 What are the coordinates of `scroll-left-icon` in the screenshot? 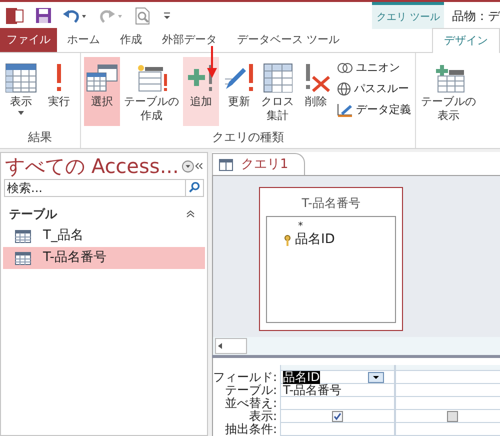 It's located at (220, 346).